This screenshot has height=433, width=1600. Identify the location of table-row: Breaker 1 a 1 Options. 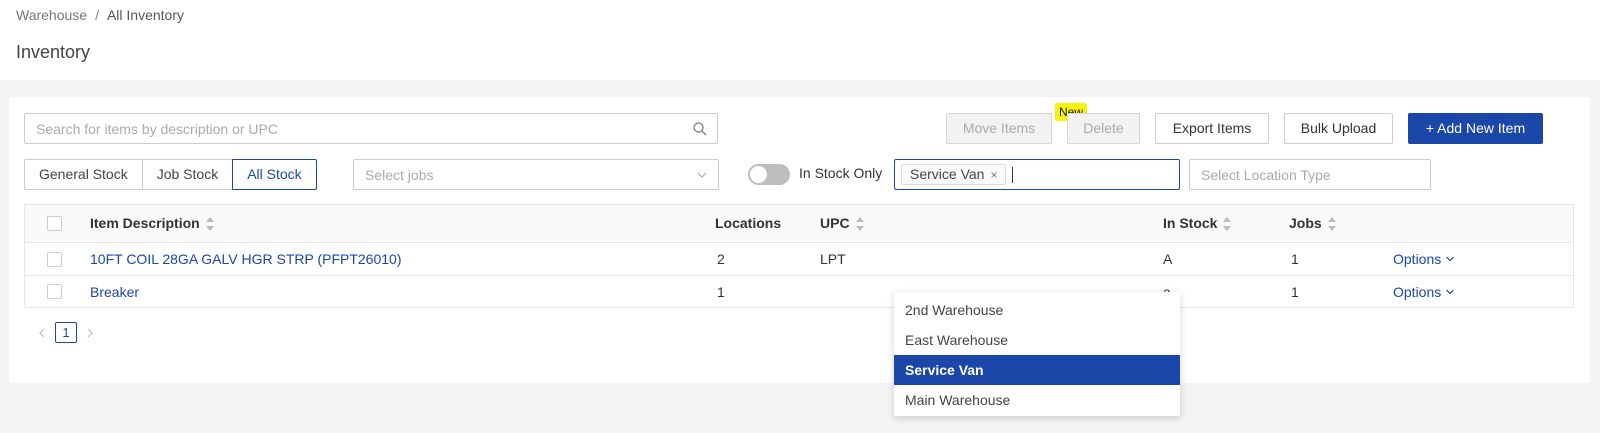
(799, 292).